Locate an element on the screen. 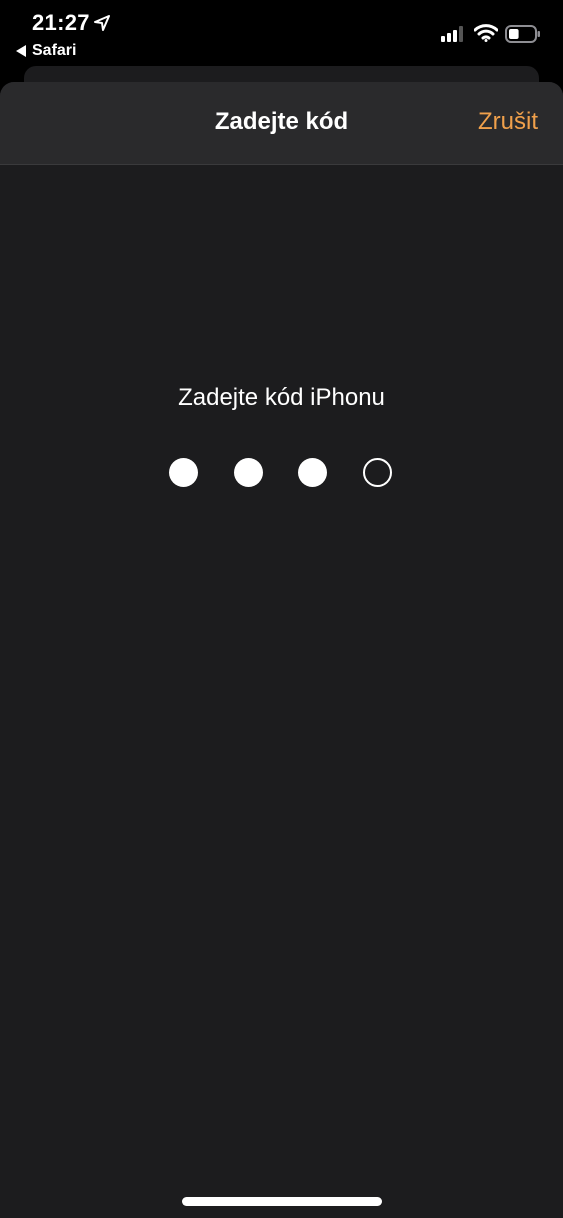  passcode-prompt: Zadejte kód iPhonu is located at coordinates (281, 397).